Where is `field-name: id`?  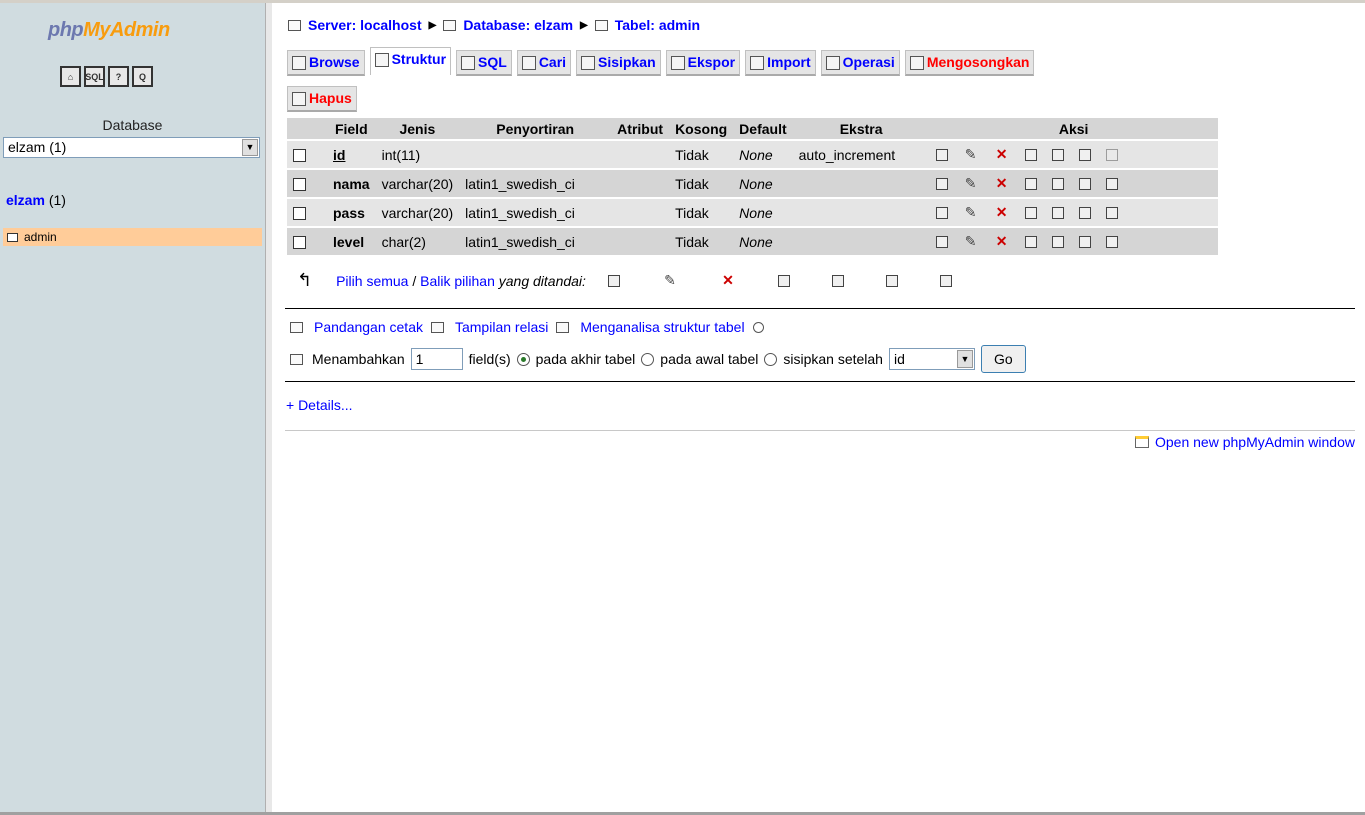 field-name: id is located at coordinates (351, 154).